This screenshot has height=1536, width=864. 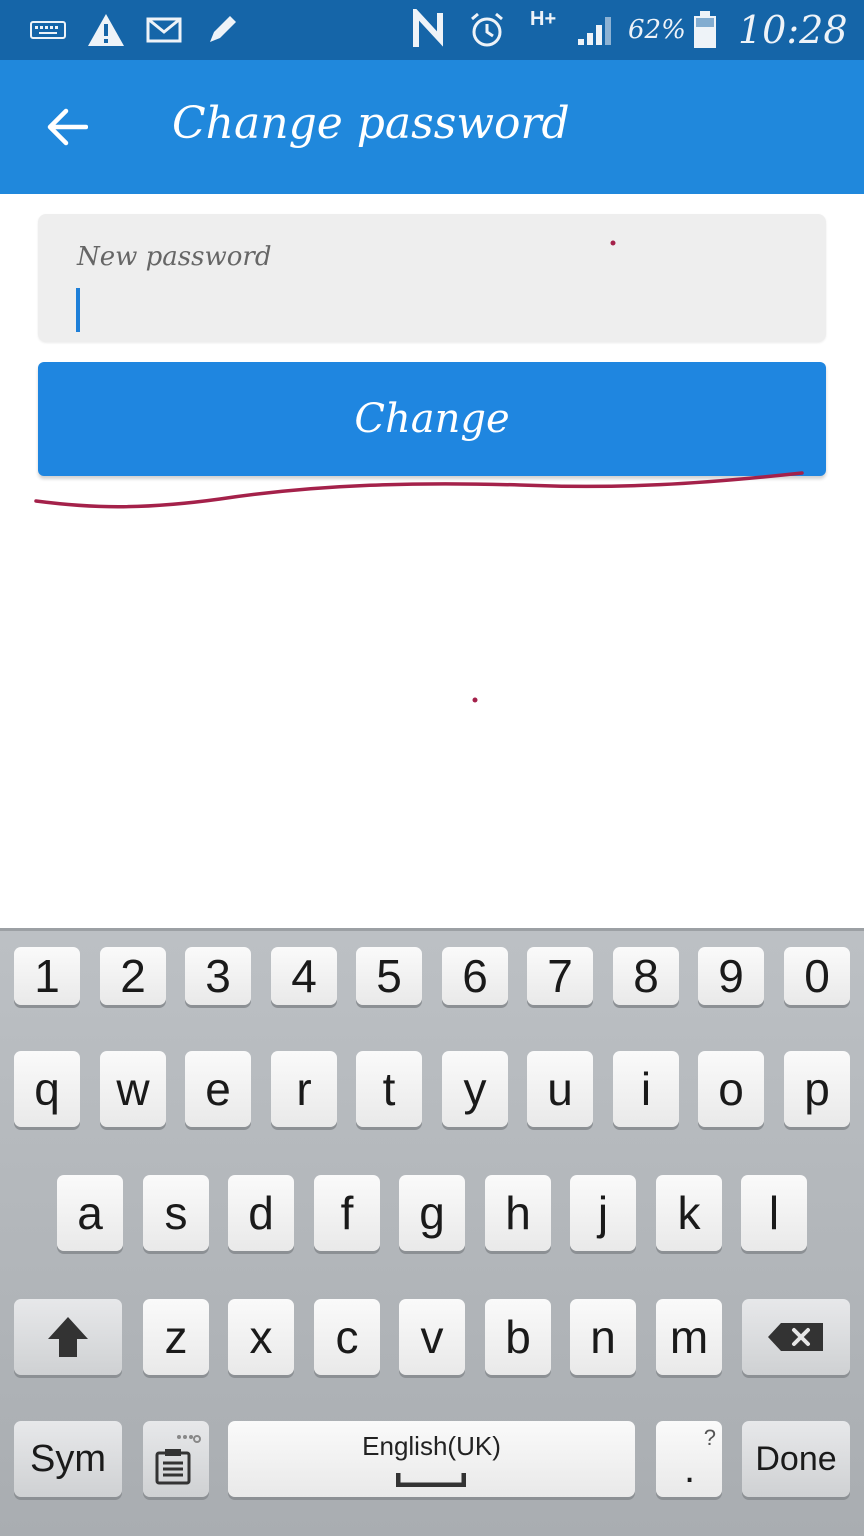 I want to click on punctuation-key: ? ., so click(x=689, y=1459).